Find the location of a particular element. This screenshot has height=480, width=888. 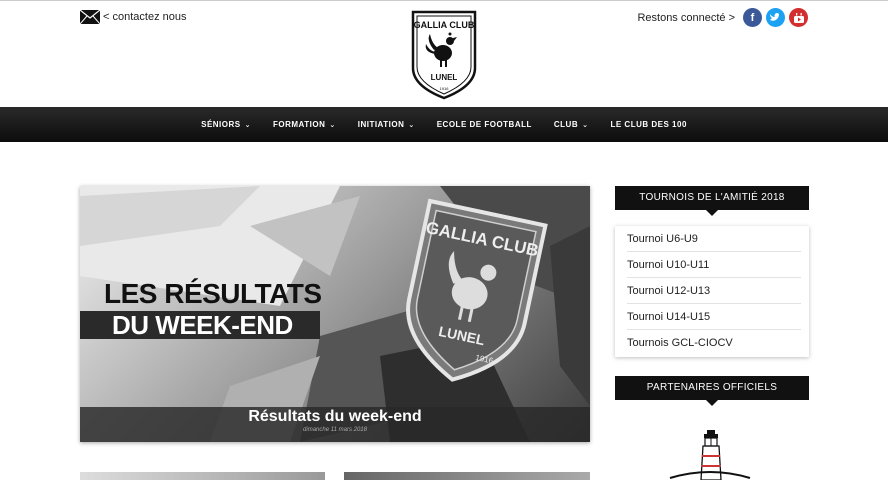

social-label: Restons connecté > is located at coordinates (686, 17).